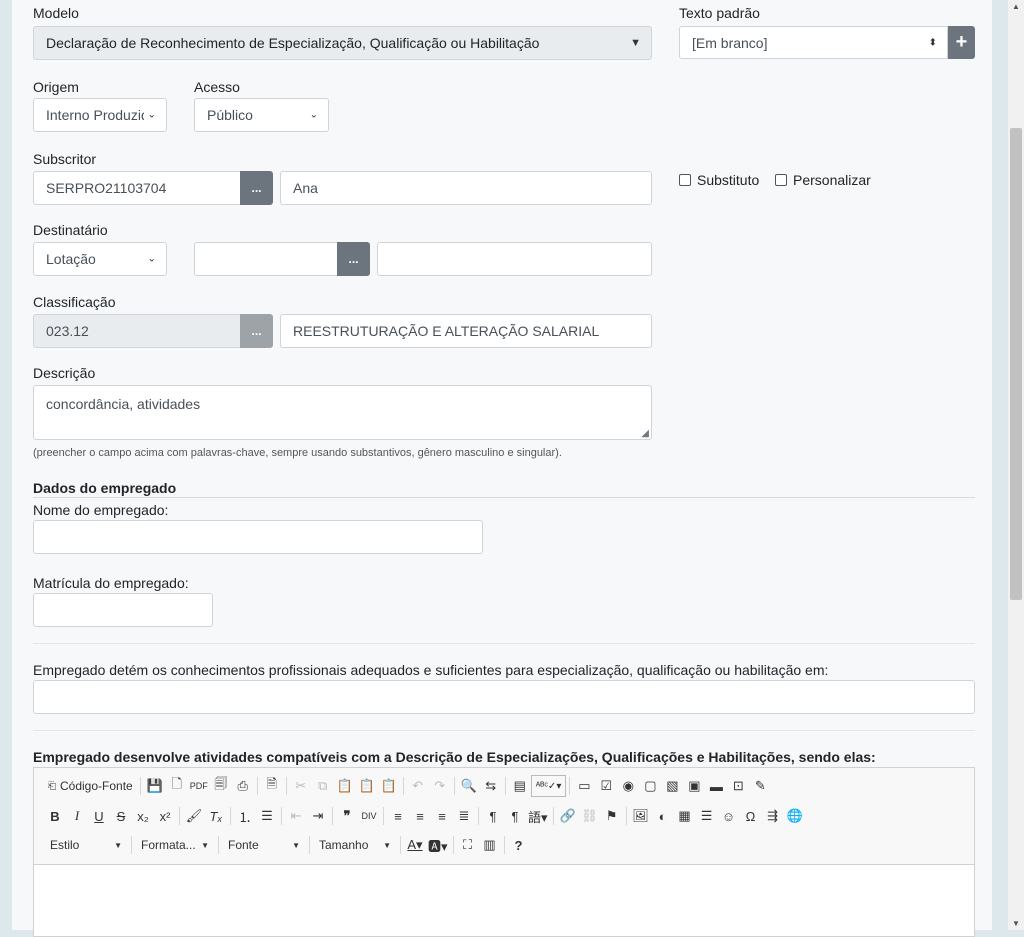  Describe the element at coordinates (490, 845) in the screenshot. I see `show-blocks-icon: ▥` at that location.